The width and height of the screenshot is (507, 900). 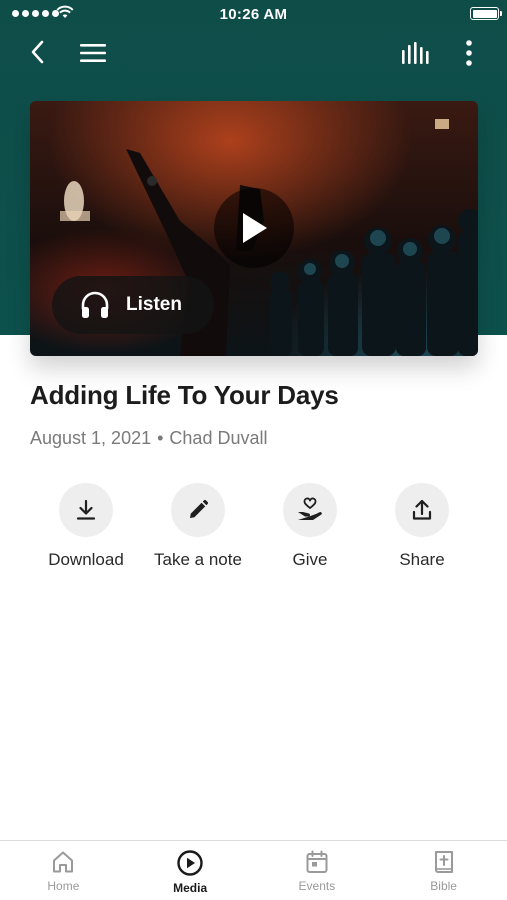 What do you see at coordinates (317, 886) in the screenshot?
I see `tab-events-label: Events` at bounding box center [317, 886].